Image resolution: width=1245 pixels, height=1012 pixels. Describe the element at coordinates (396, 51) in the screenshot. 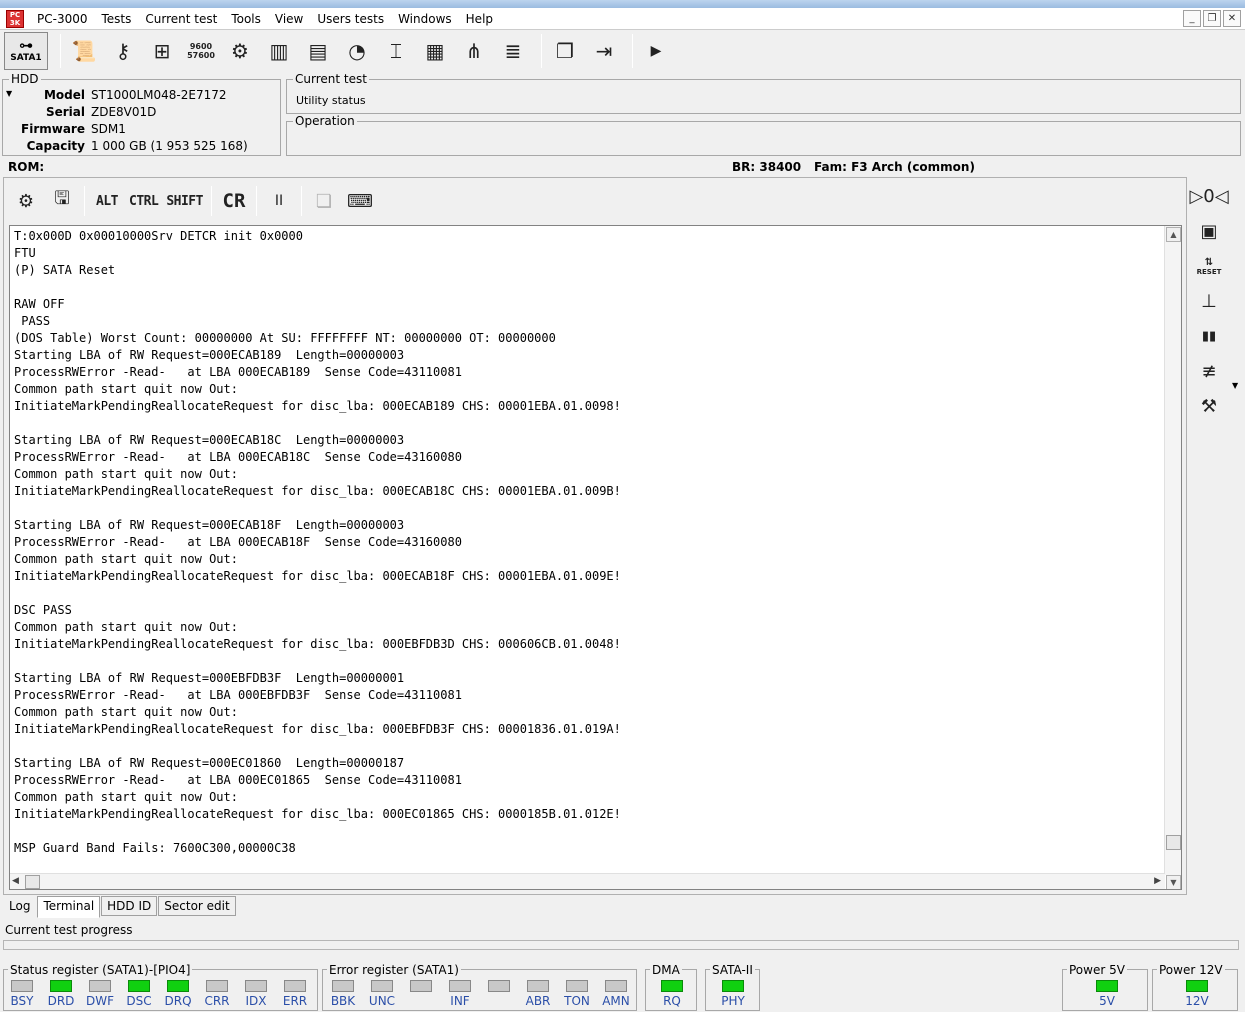

I see `heads-icon: ⌶` at that location.